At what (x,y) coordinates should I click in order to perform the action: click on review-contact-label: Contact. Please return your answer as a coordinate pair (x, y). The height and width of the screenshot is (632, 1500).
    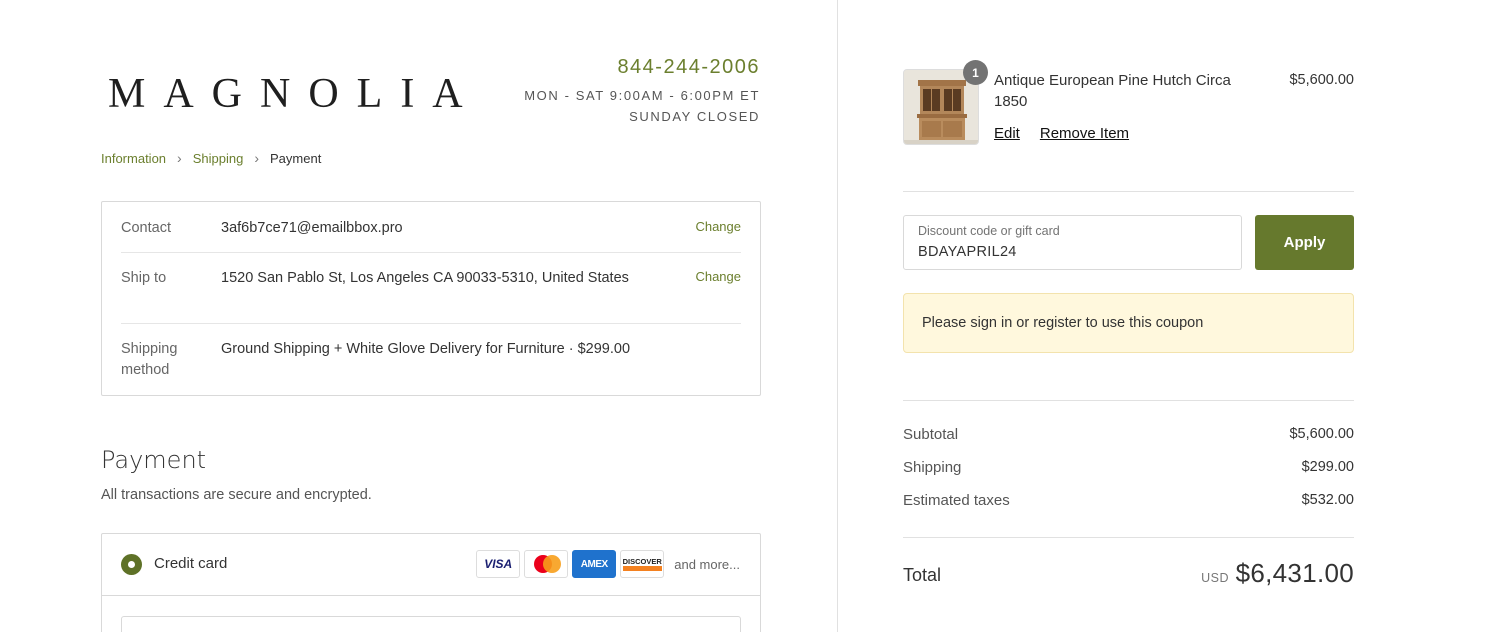
    Looking at the image, I should click on (146, 228).